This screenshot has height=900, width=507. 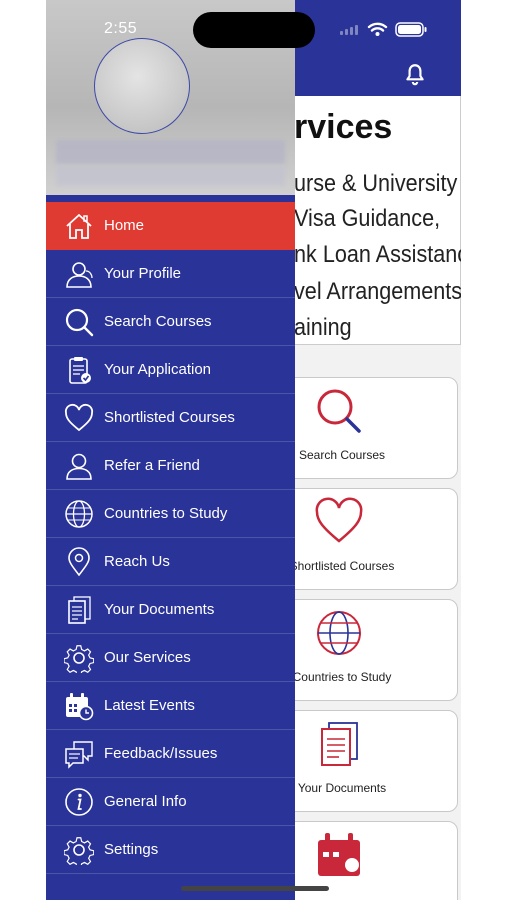 What do you see at coordinates (121, 28) in the screenshot?
I see `status-time: 2:55` at bounding box center [121, 28].